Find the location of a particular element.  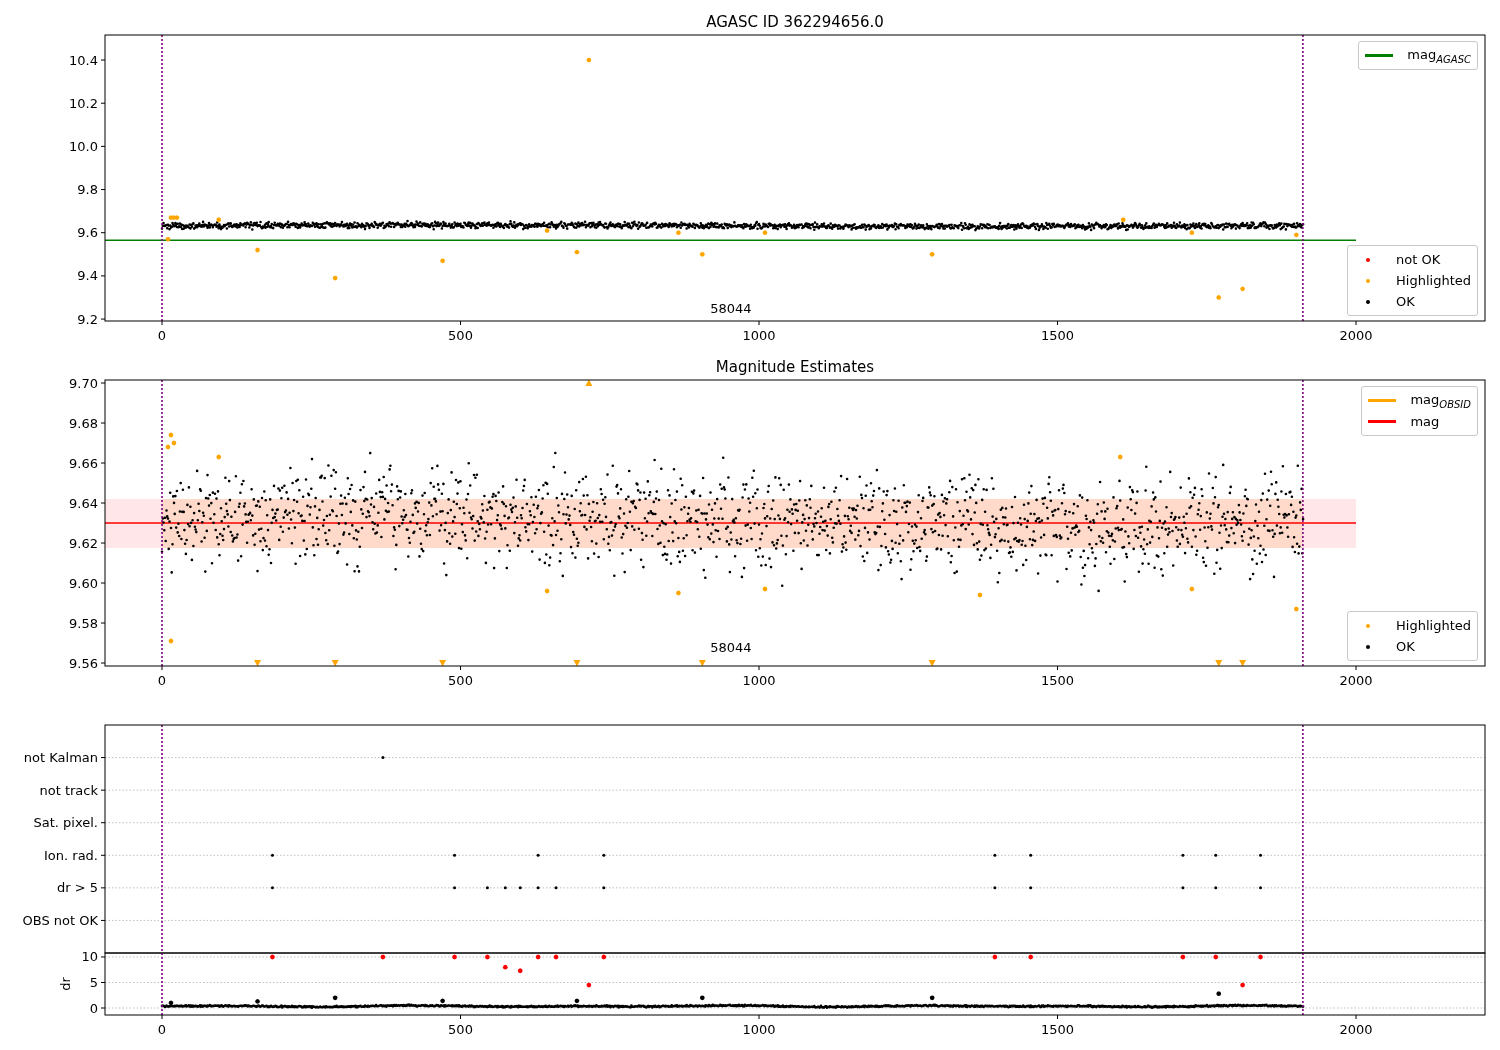

tick-label: 5 is located at coordinates (93, 982).